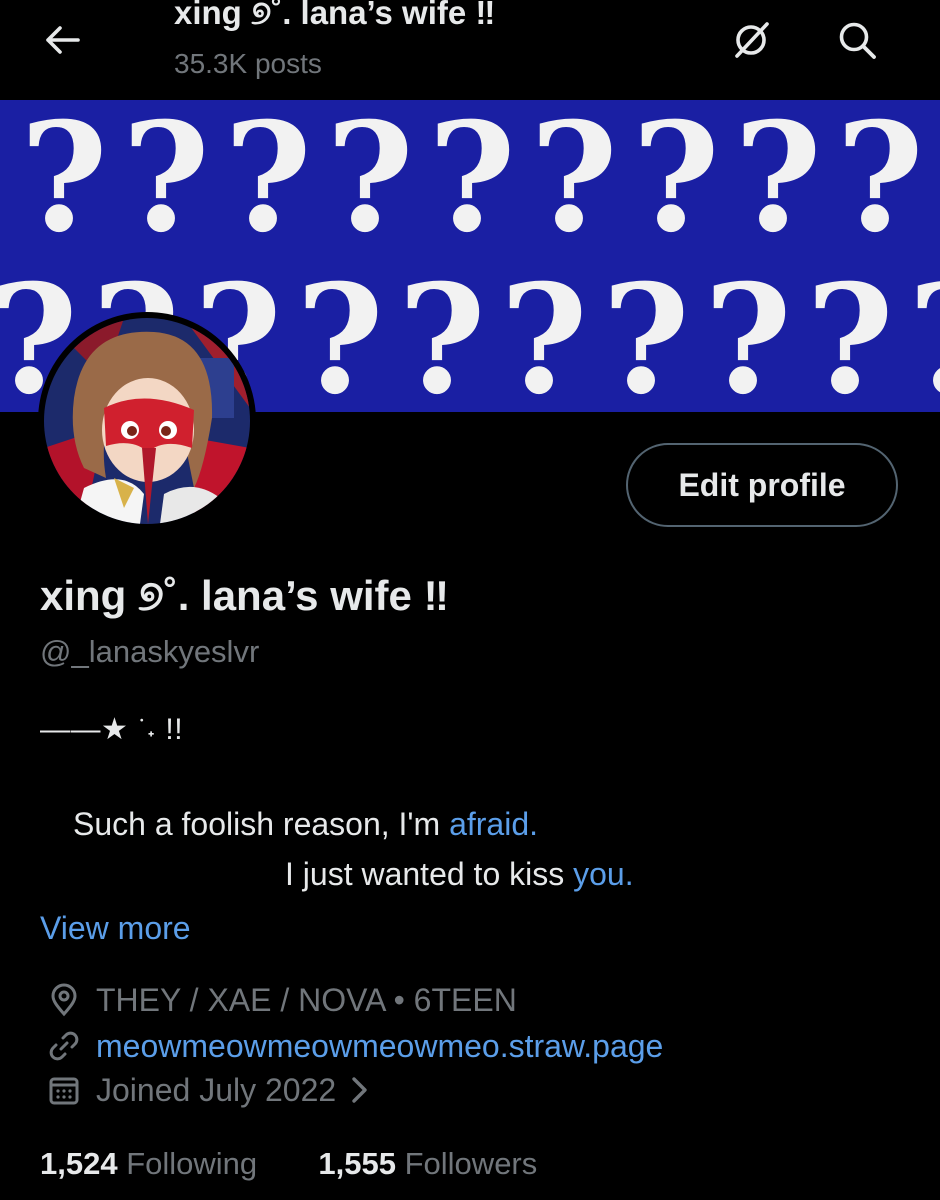  Describe the element at coordinates (379, 1046) in the screenshot. I see `profile-website-link: meowmeowmeowmeowmeo.straw.page` at that location.